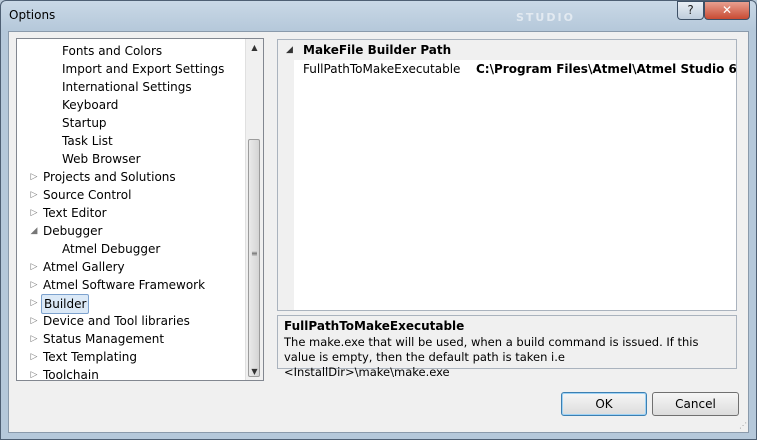  Describe the element at coordinates (73, 231) in the screenshot. I see `tree-item-label: Debugger` at that location.